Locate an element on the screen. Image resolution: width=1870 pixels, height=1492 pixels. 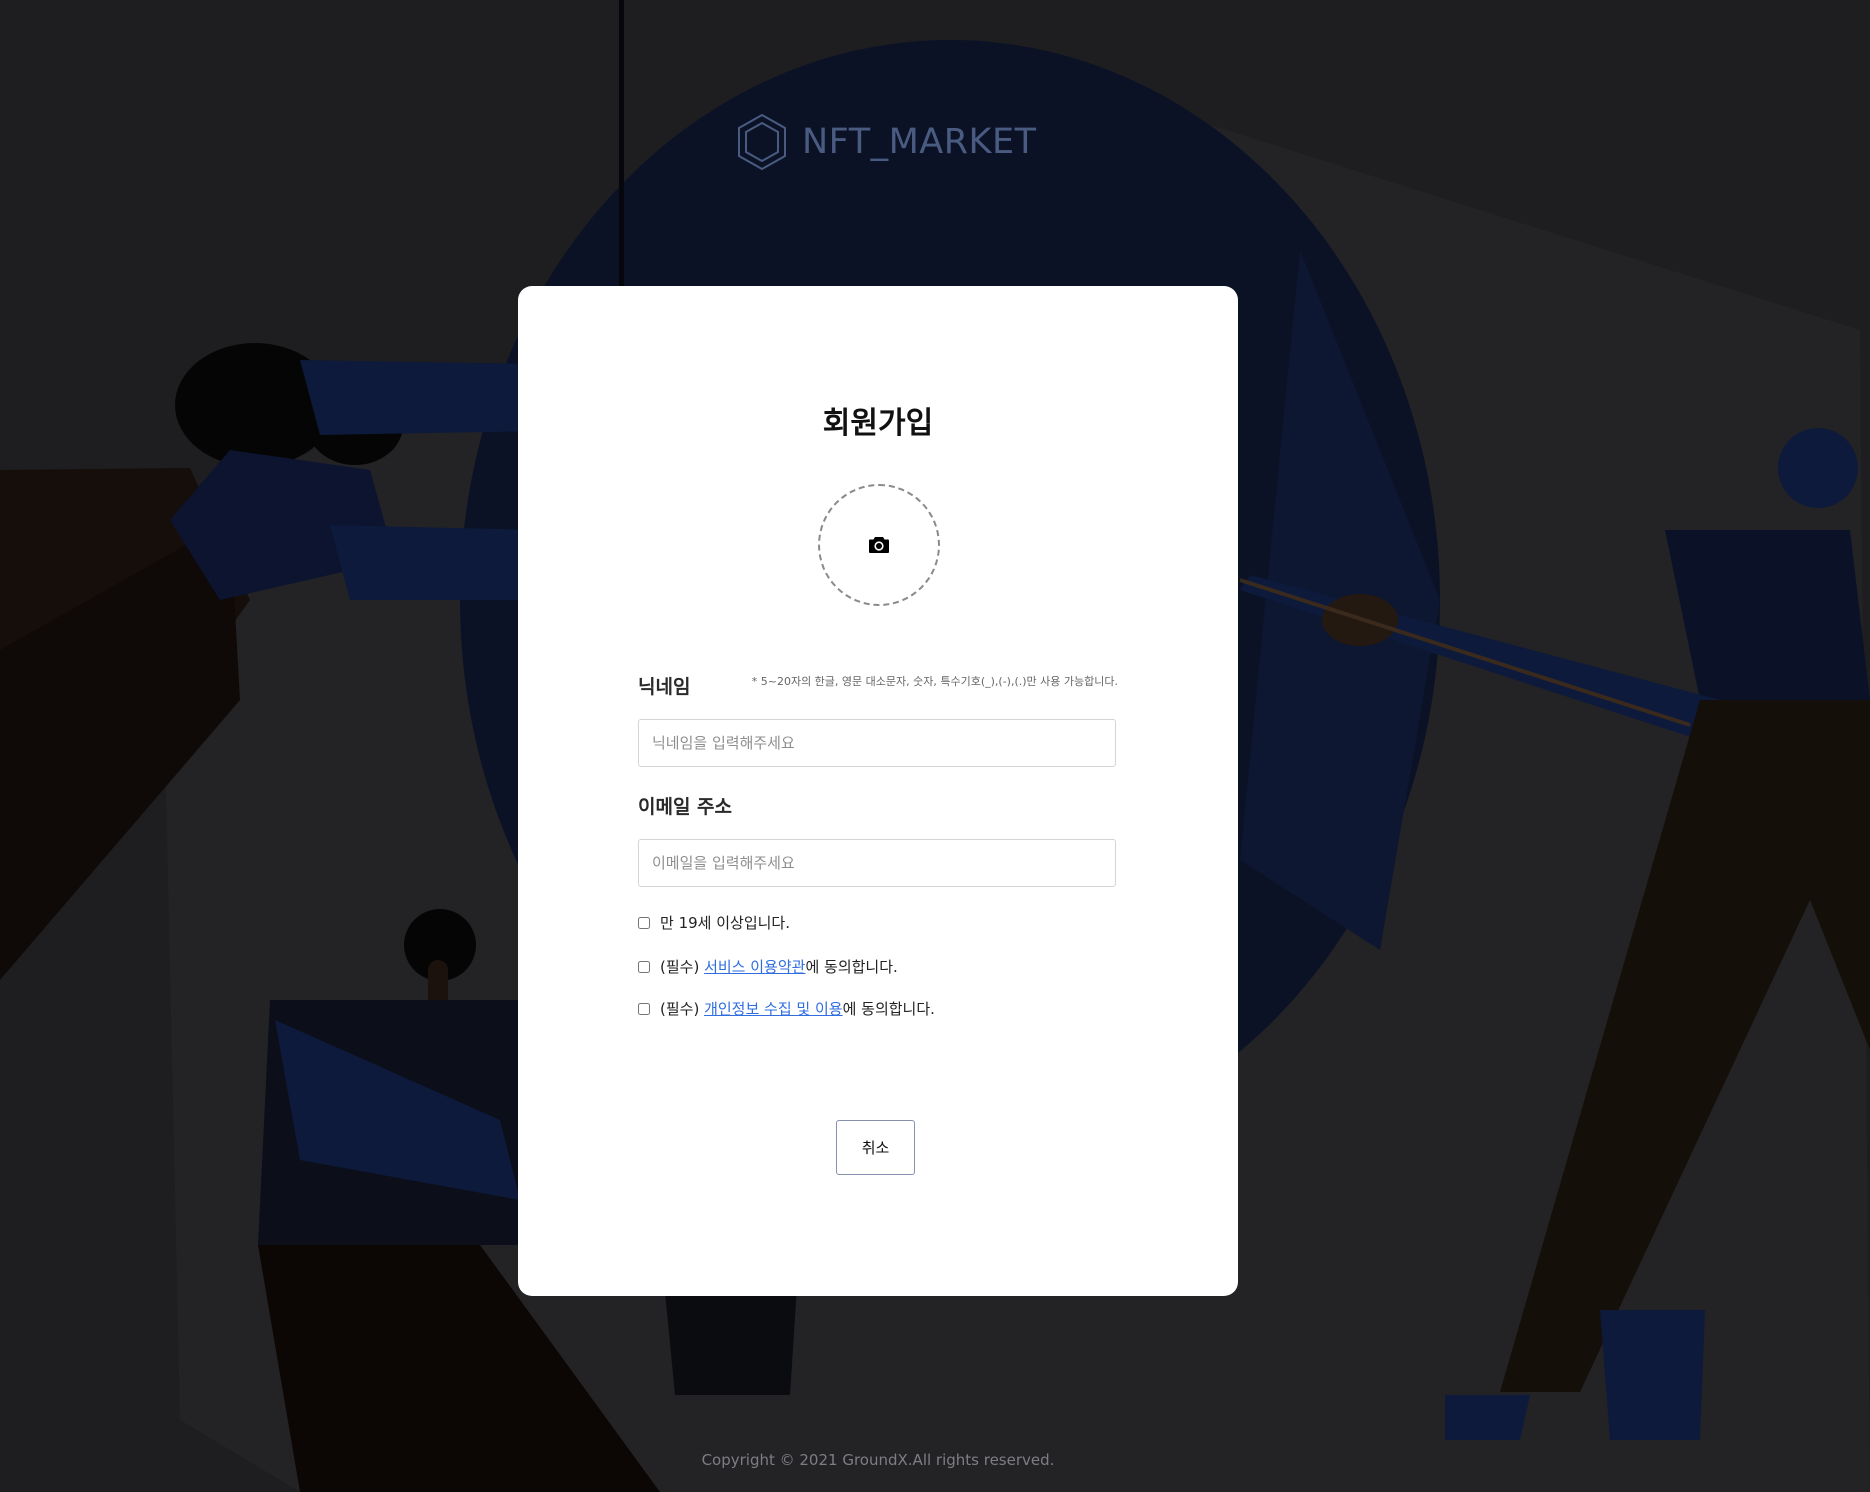
email-label: 이메일 주소 is located at coordinates (685, 807).